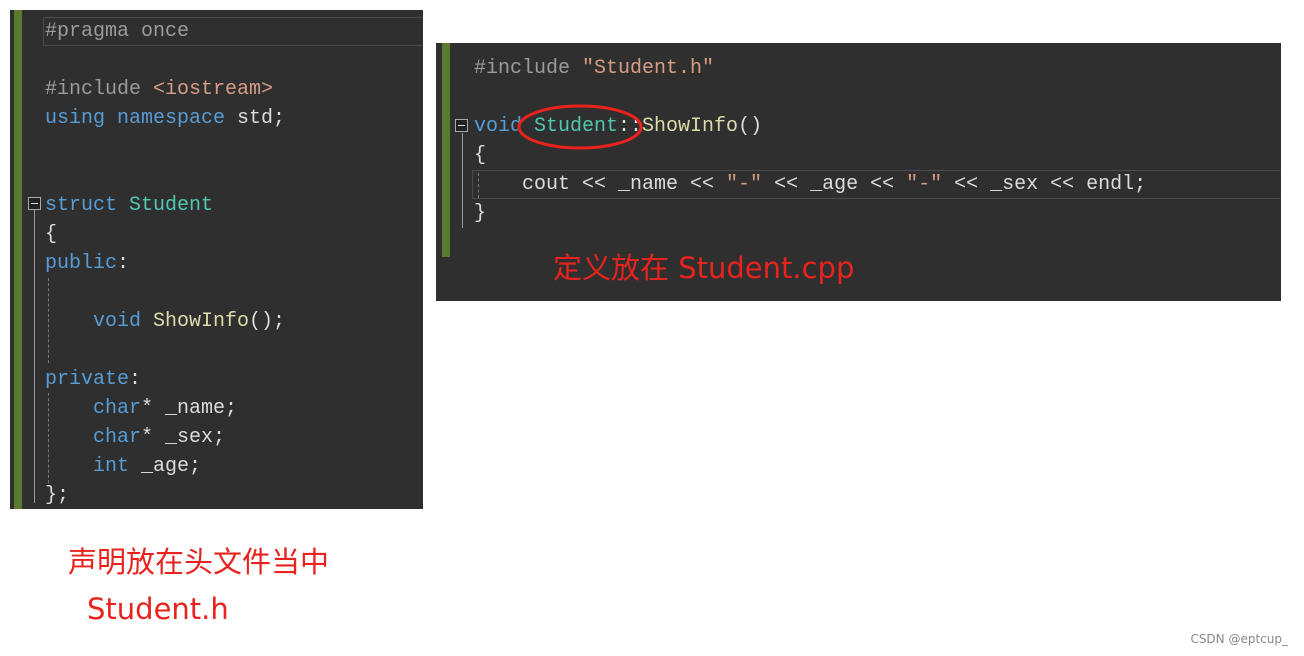 Image resolution: width=1304 pixels, height=656 pixels. I want to click on header-caption-line1: 声明放在头文件当中, so click(199, 562).